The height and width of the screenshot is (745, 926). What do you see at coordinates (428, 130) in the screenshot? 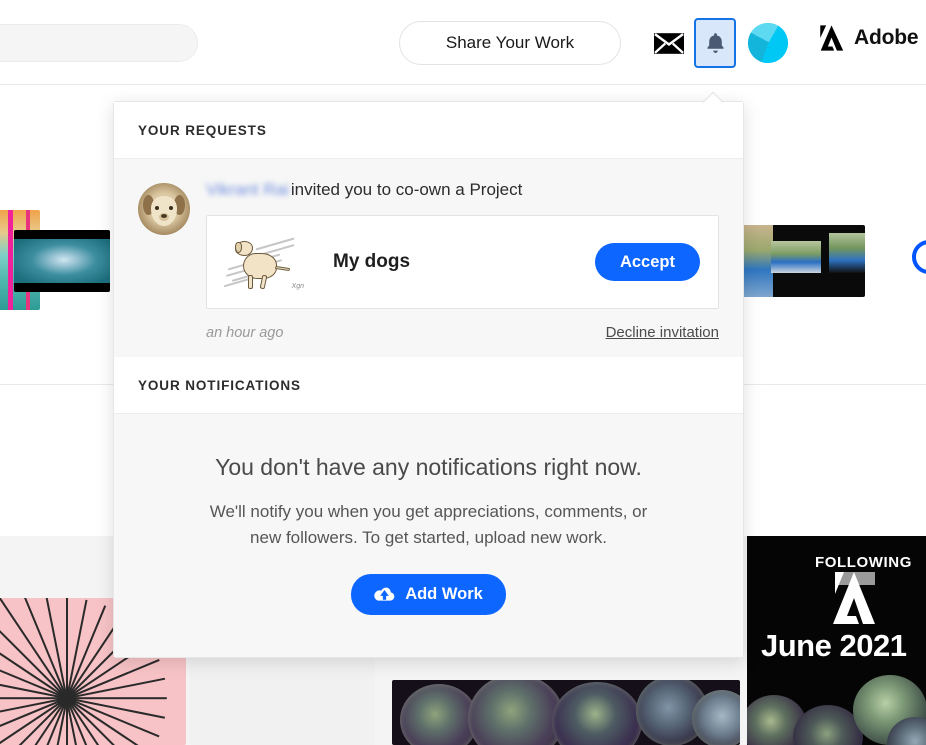
I see `requests-section-header: YOUR REQUESTS` at bounding box center [428, 130].